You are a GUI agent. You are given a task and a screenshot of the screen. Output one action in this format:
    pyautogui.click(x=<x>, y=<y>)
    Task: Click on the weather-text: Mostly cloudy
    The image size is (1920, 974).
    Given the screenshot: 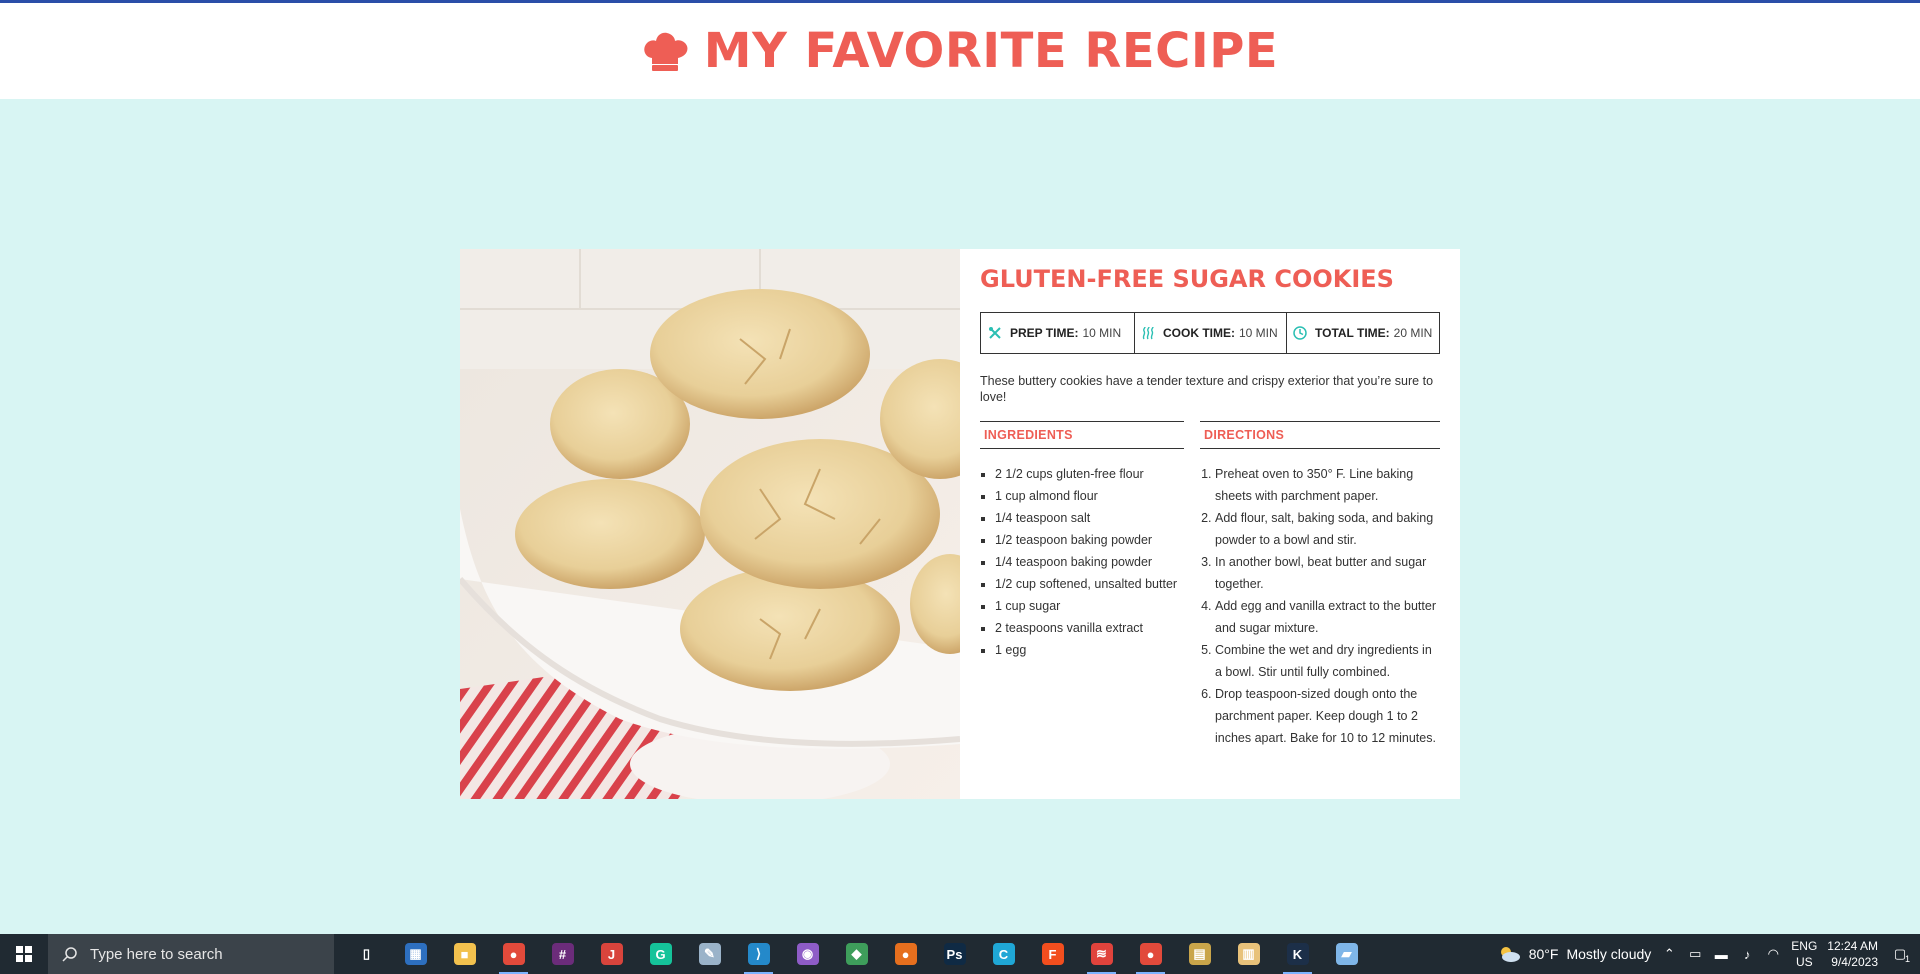 What is the action you would take?
    pyautogui.click(x=1609, y=954)
    